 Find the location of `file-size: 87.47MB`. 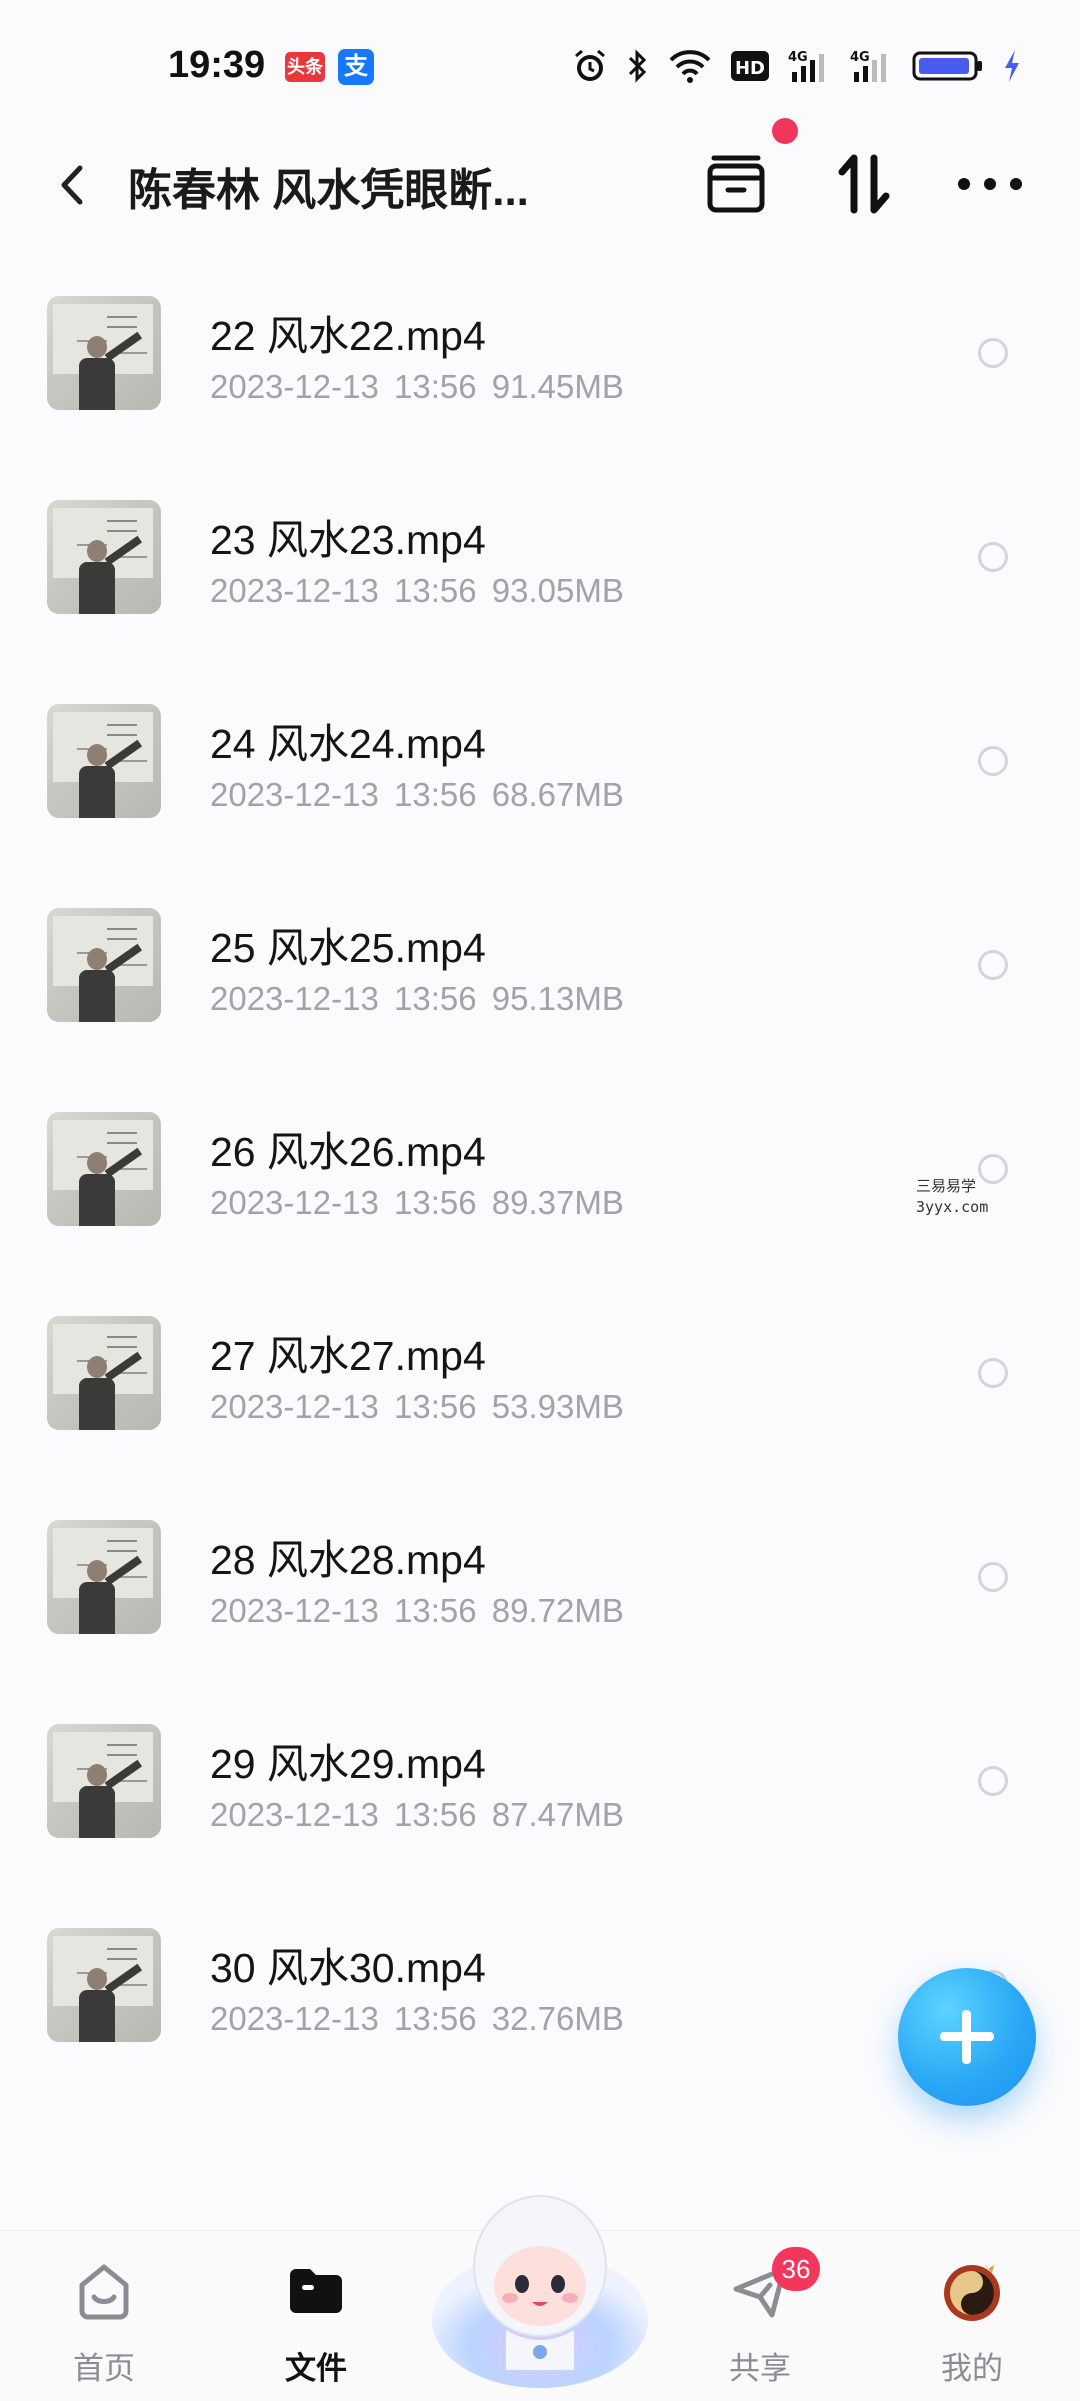

file-size: 87.47MB is located at coordinates (557, 1814).